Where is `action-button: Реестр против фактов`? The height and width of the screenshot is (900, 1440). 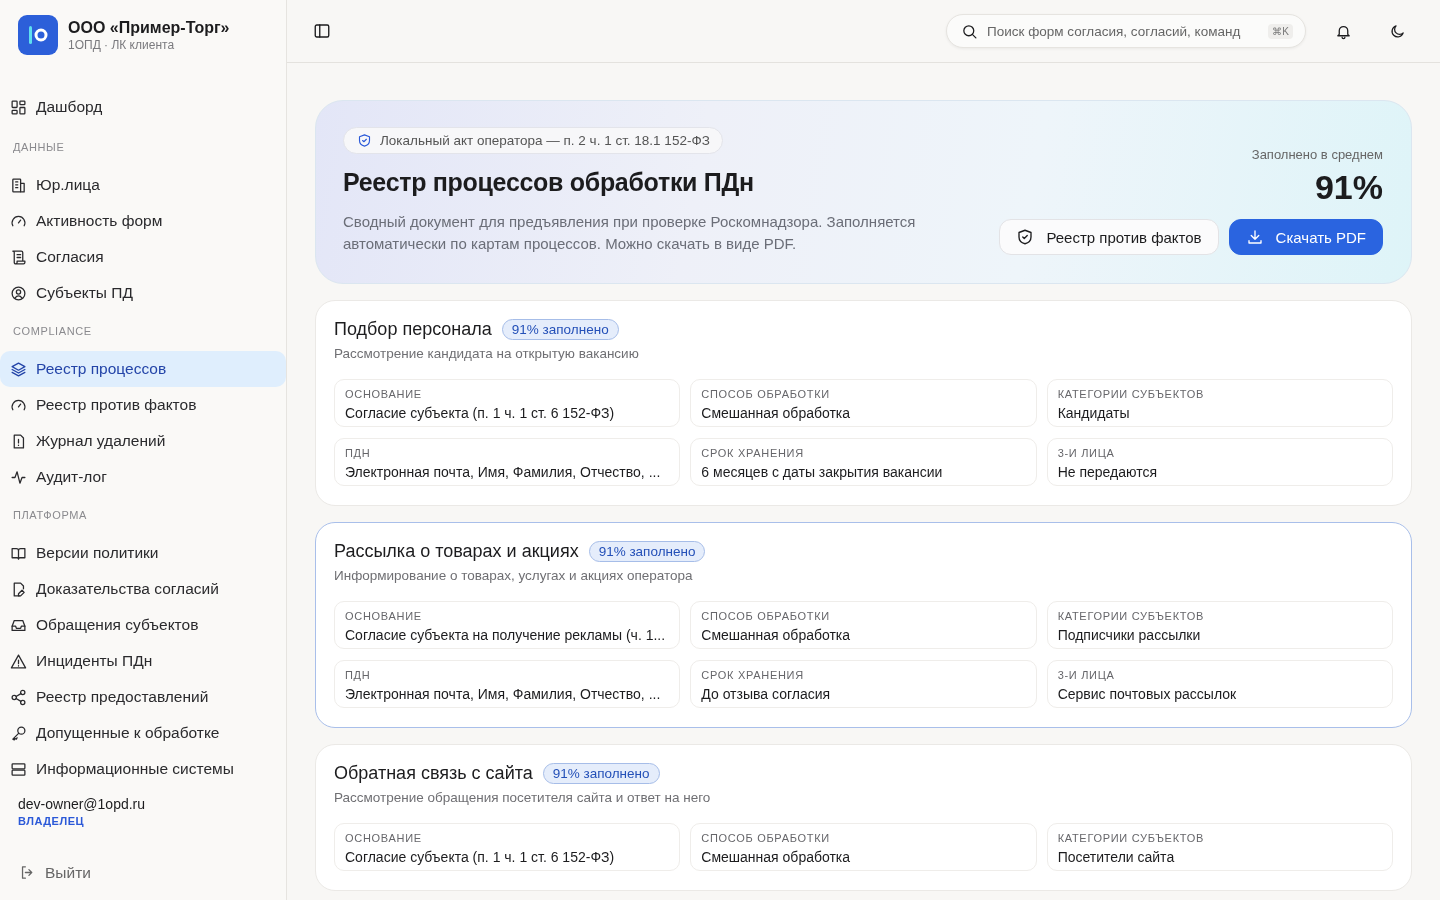 action-button: Реестр против фактов is located at coordinates (1109, 237).